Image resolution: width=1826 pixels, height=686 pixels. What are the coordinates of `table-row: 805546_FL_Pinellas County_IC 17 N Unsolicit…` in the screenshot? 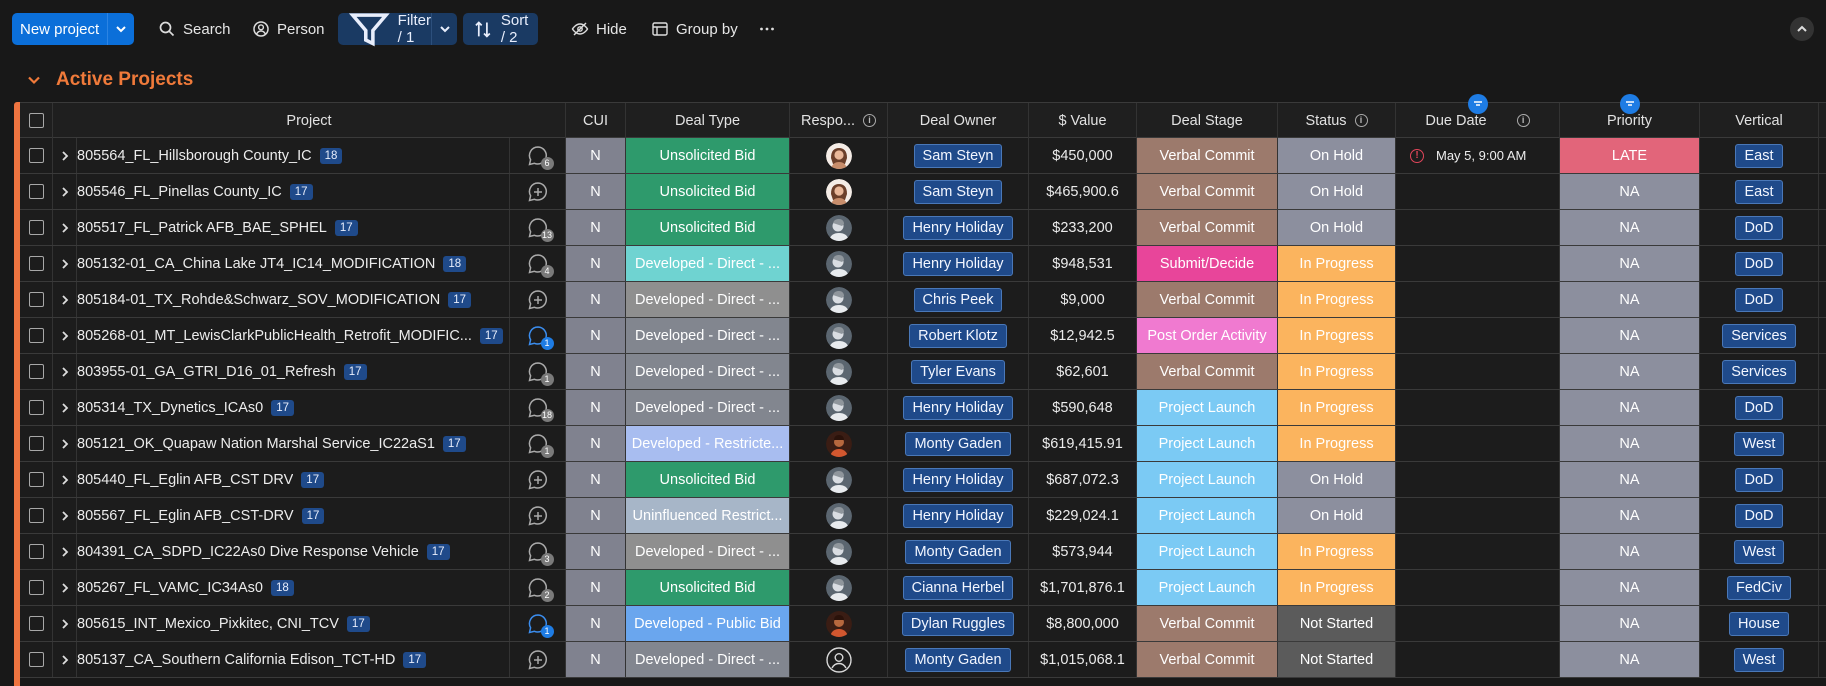 It's located at (923, 192).